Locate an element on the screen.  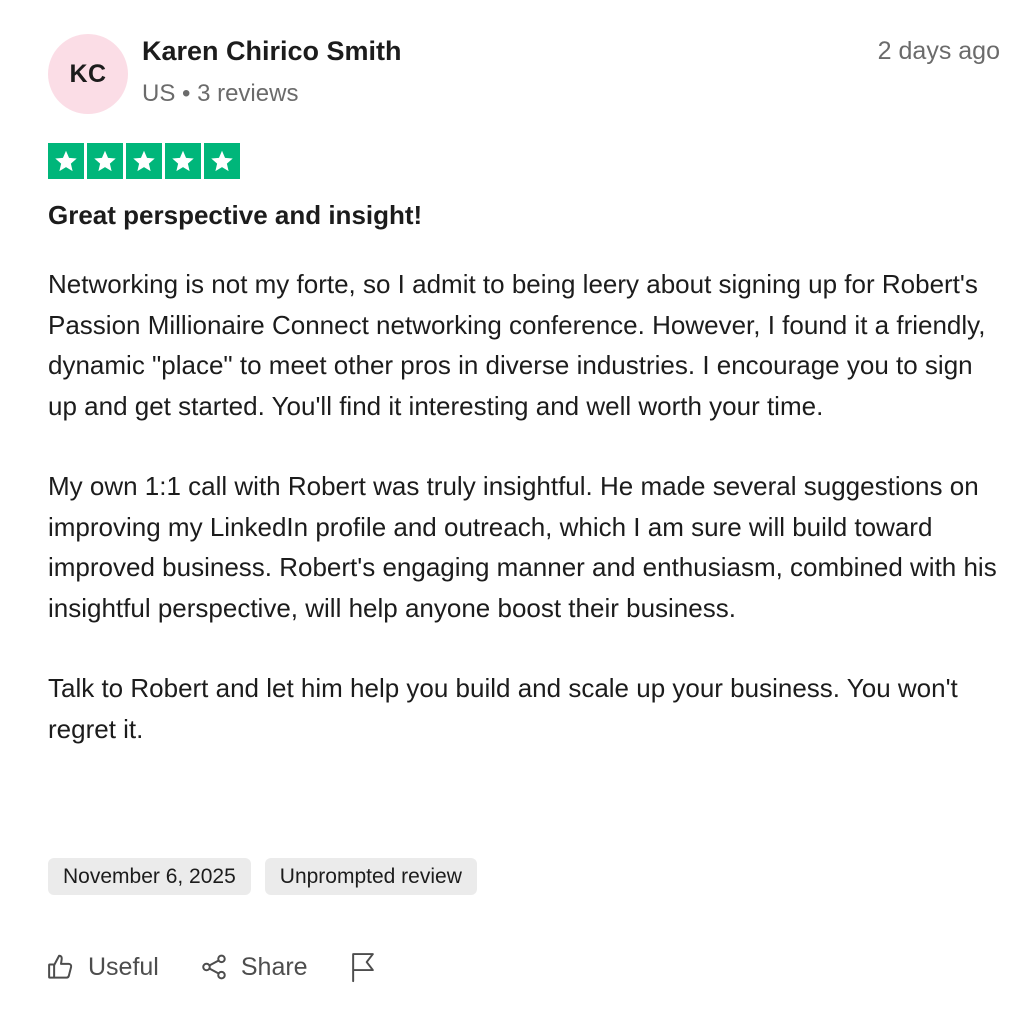
flag-icon is located at coordinates (363, 967).